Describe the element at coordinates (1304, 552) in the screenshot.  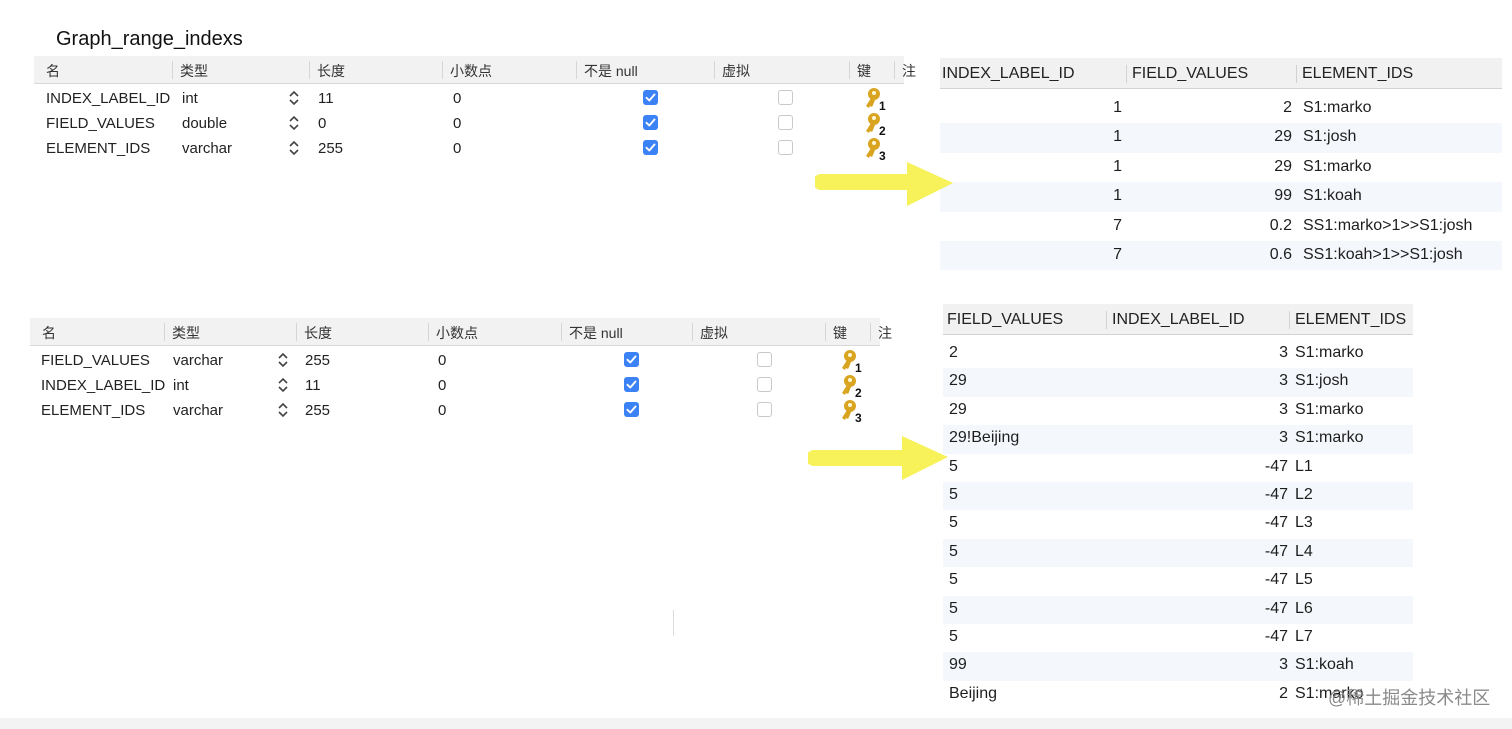
I see `table-cell: L4` at that location.